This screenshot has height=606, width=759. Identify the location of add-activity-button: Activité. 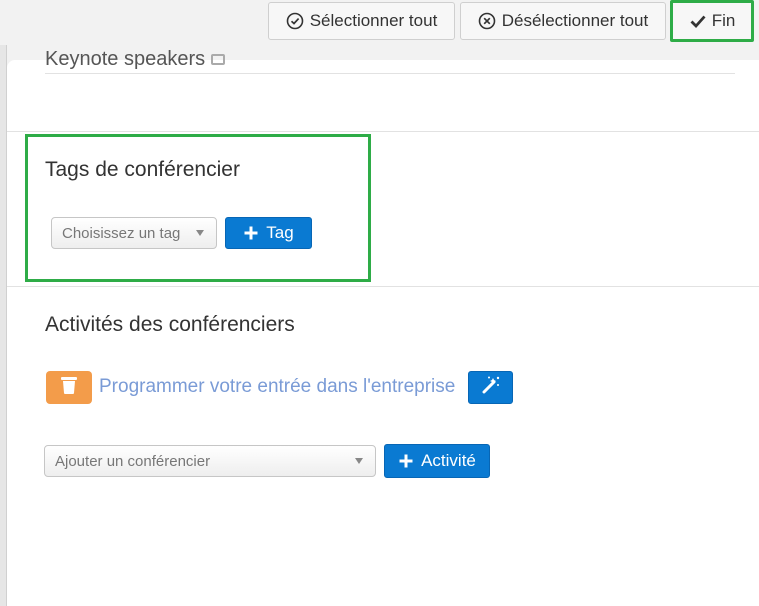
(437, 461).